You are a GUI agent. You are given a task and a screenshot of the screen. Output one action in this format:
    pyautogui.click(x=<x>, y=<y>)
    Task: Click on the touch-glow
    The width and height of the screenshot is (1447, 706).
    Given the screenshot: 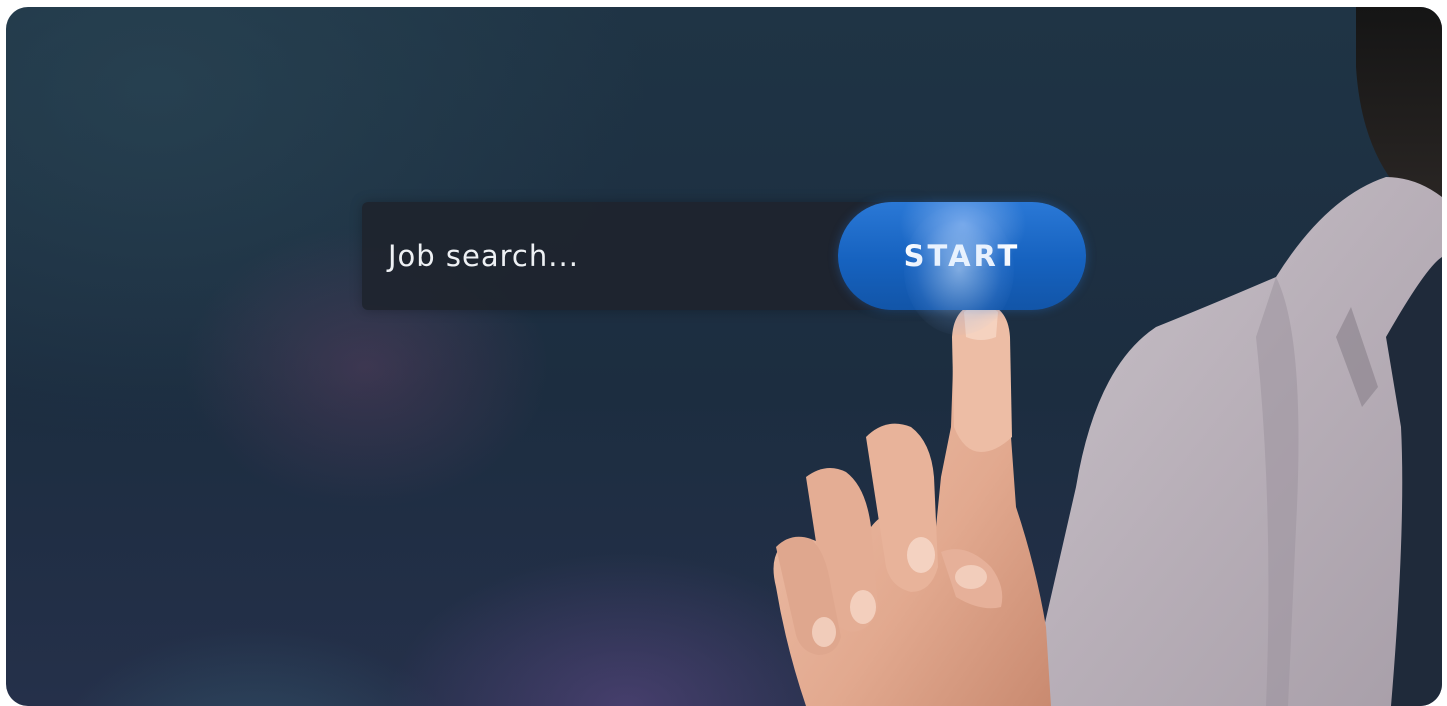 What is the action you would take?
    pyautogui.click(x=959, y=270)
    